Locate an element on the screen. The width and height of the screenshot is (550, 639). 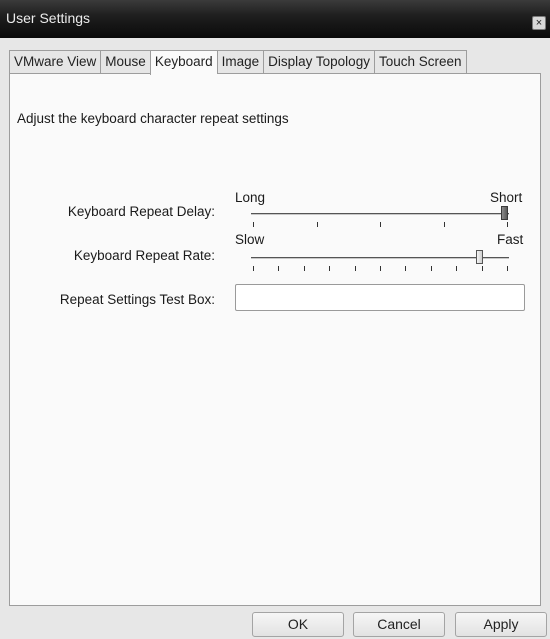
repeat-delay-label: Keyboard Repeat Delay: is located at coordinates (141, 211).